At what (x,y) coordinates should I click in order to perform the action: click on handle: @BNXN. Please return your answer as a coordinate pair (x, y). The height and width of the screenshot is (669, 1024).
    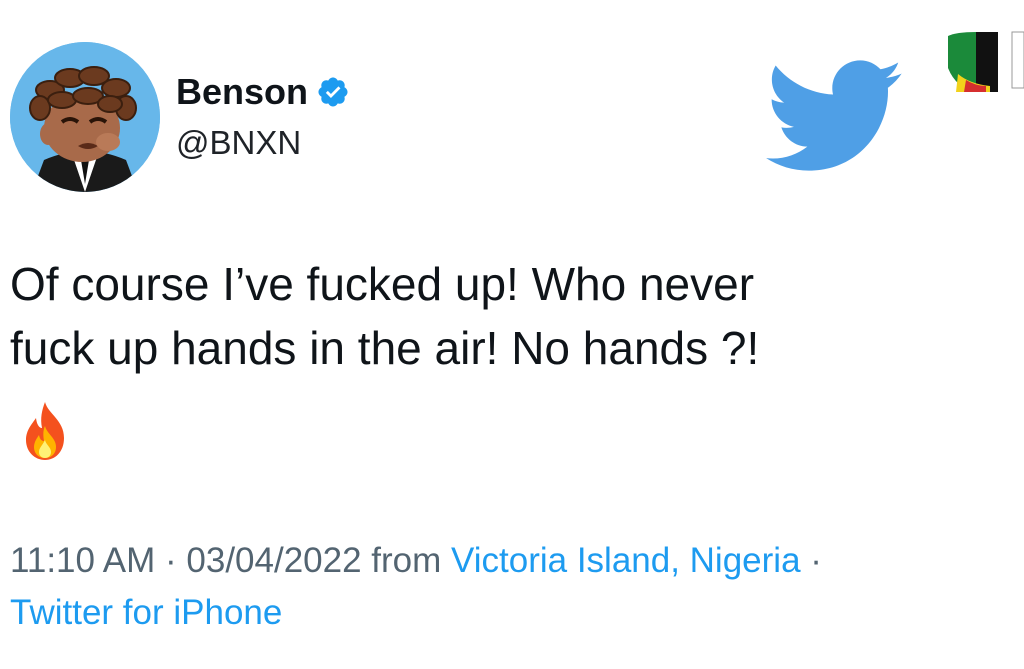
    Looking at the image, I should click on (238, 143).